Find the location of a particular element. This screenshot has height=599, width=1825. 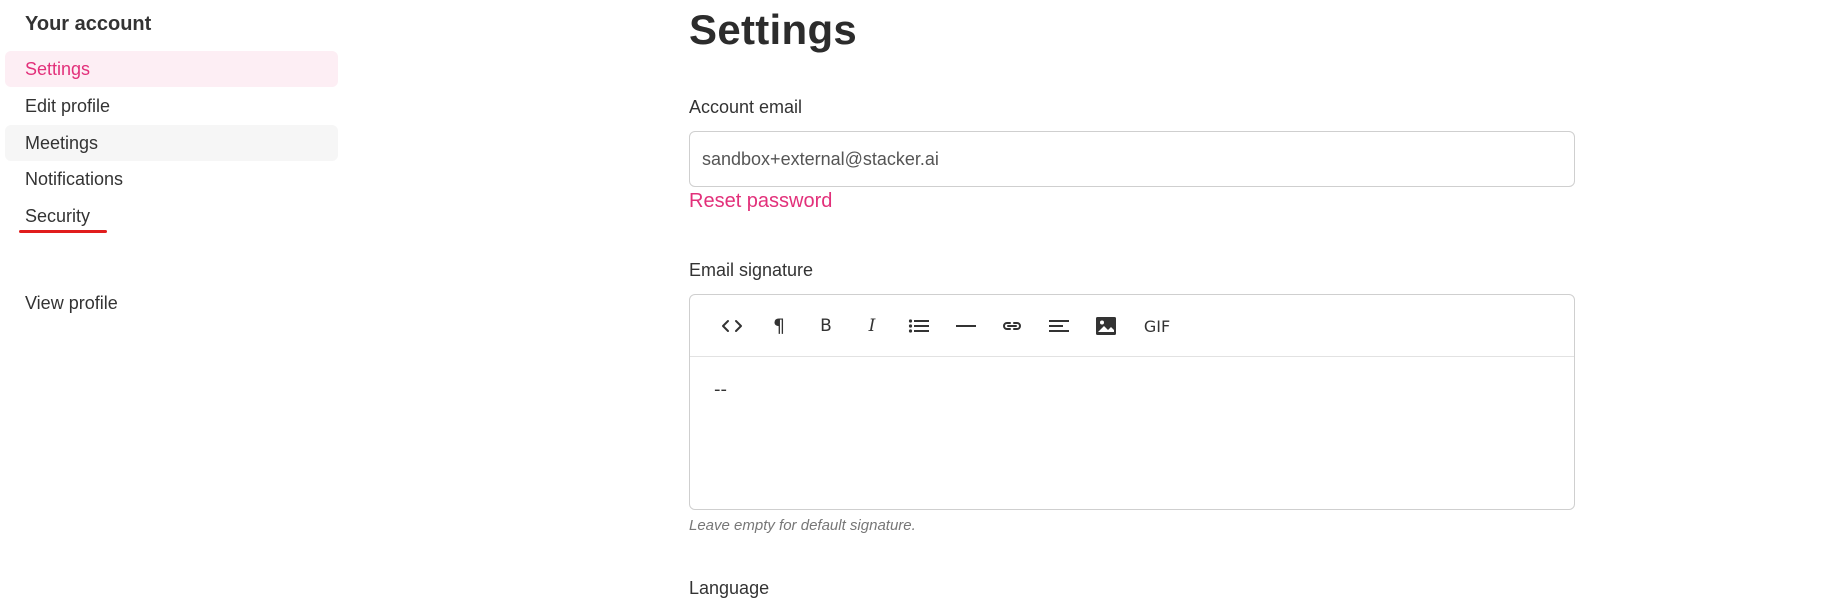

sidebar-item-notifications: Notifications is located at coordinates (171, 179).